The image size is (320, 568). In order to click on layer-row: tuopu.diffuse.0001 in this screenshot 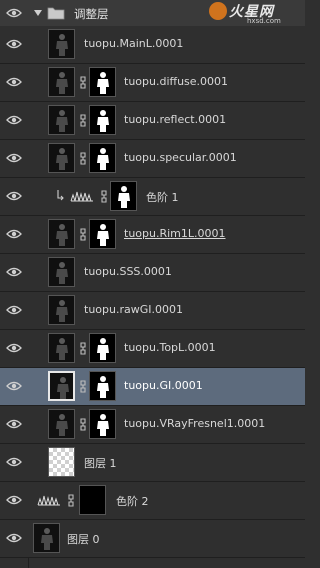, I will do `click(152, 83)`.